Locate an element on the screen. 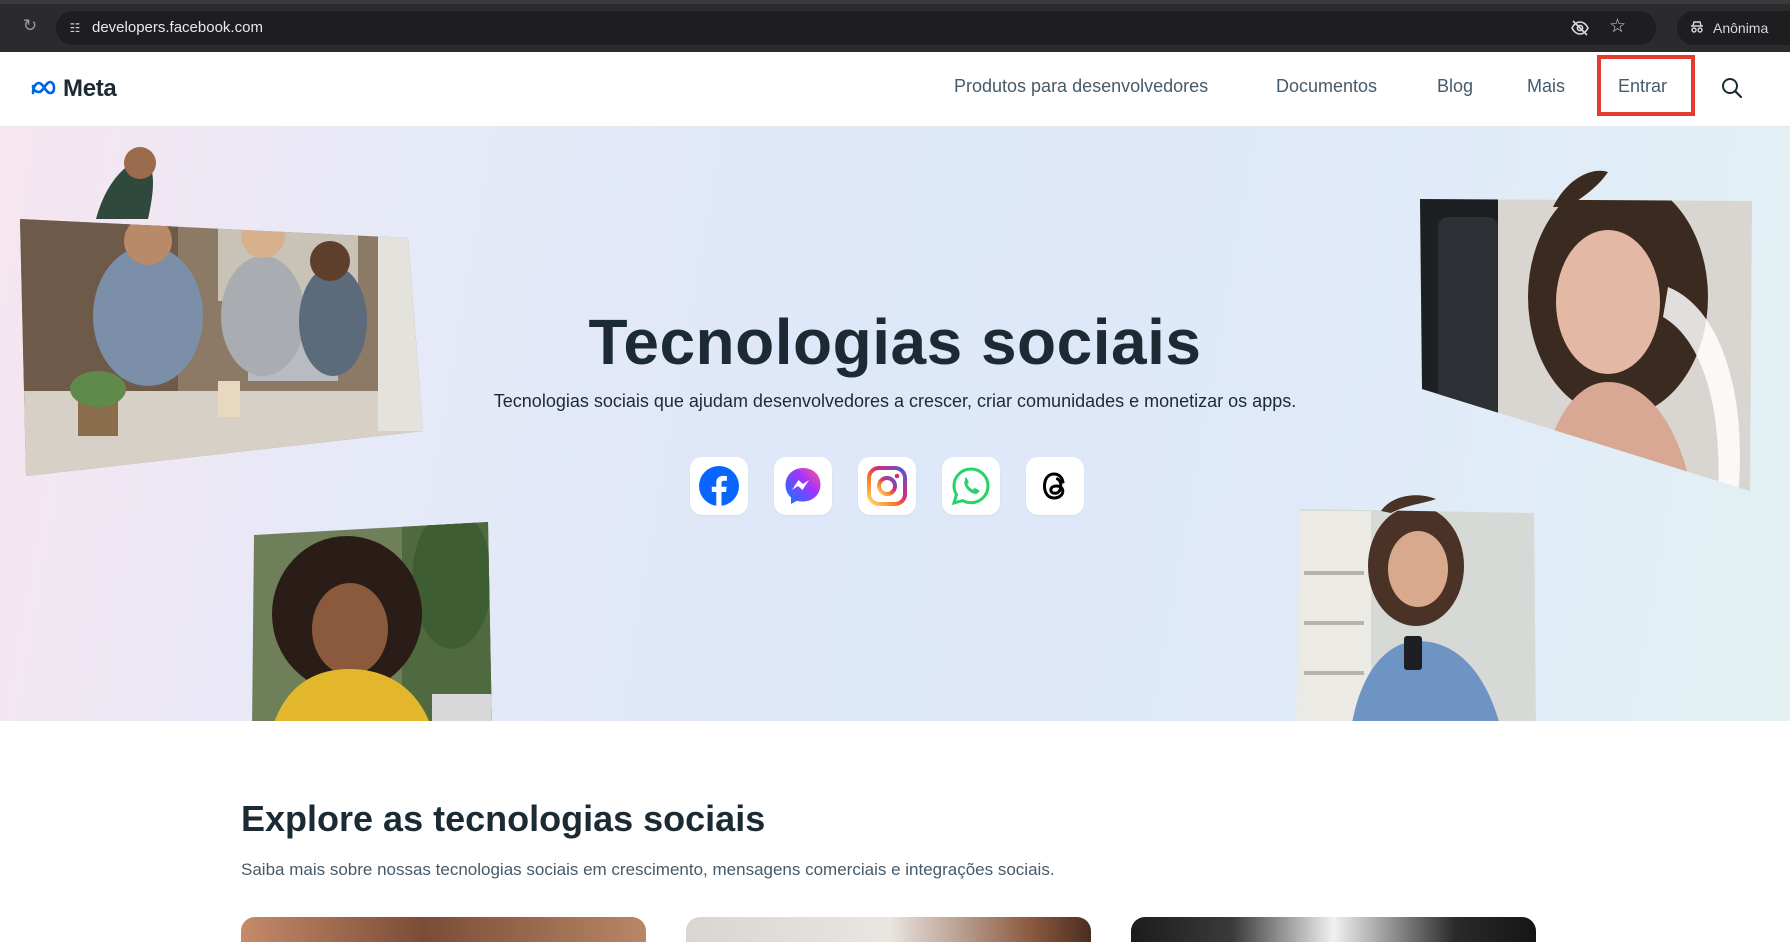 This screenshot has height=942, width=1790. whatsapp-tile is located at coordinates (971, 486).